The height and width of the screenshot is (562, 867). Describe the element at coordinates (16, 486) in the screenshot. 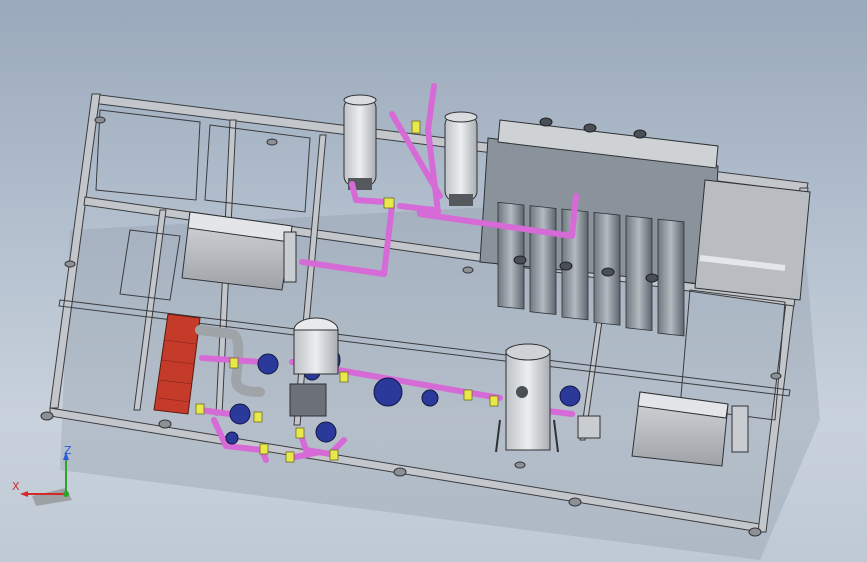

I see `axis-x-label: X` at that location.